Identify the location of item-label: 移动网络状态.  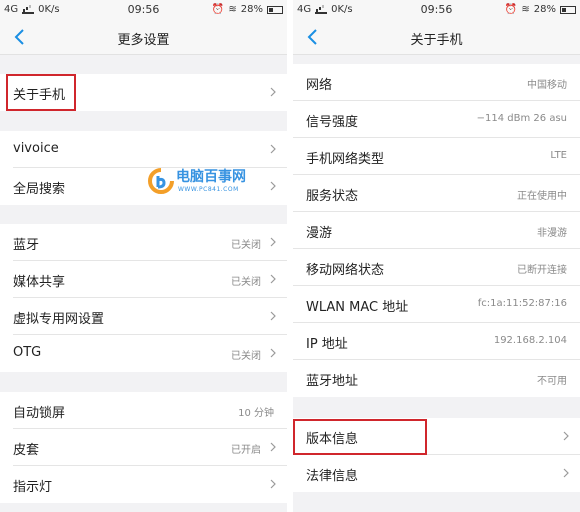
(345, 270).